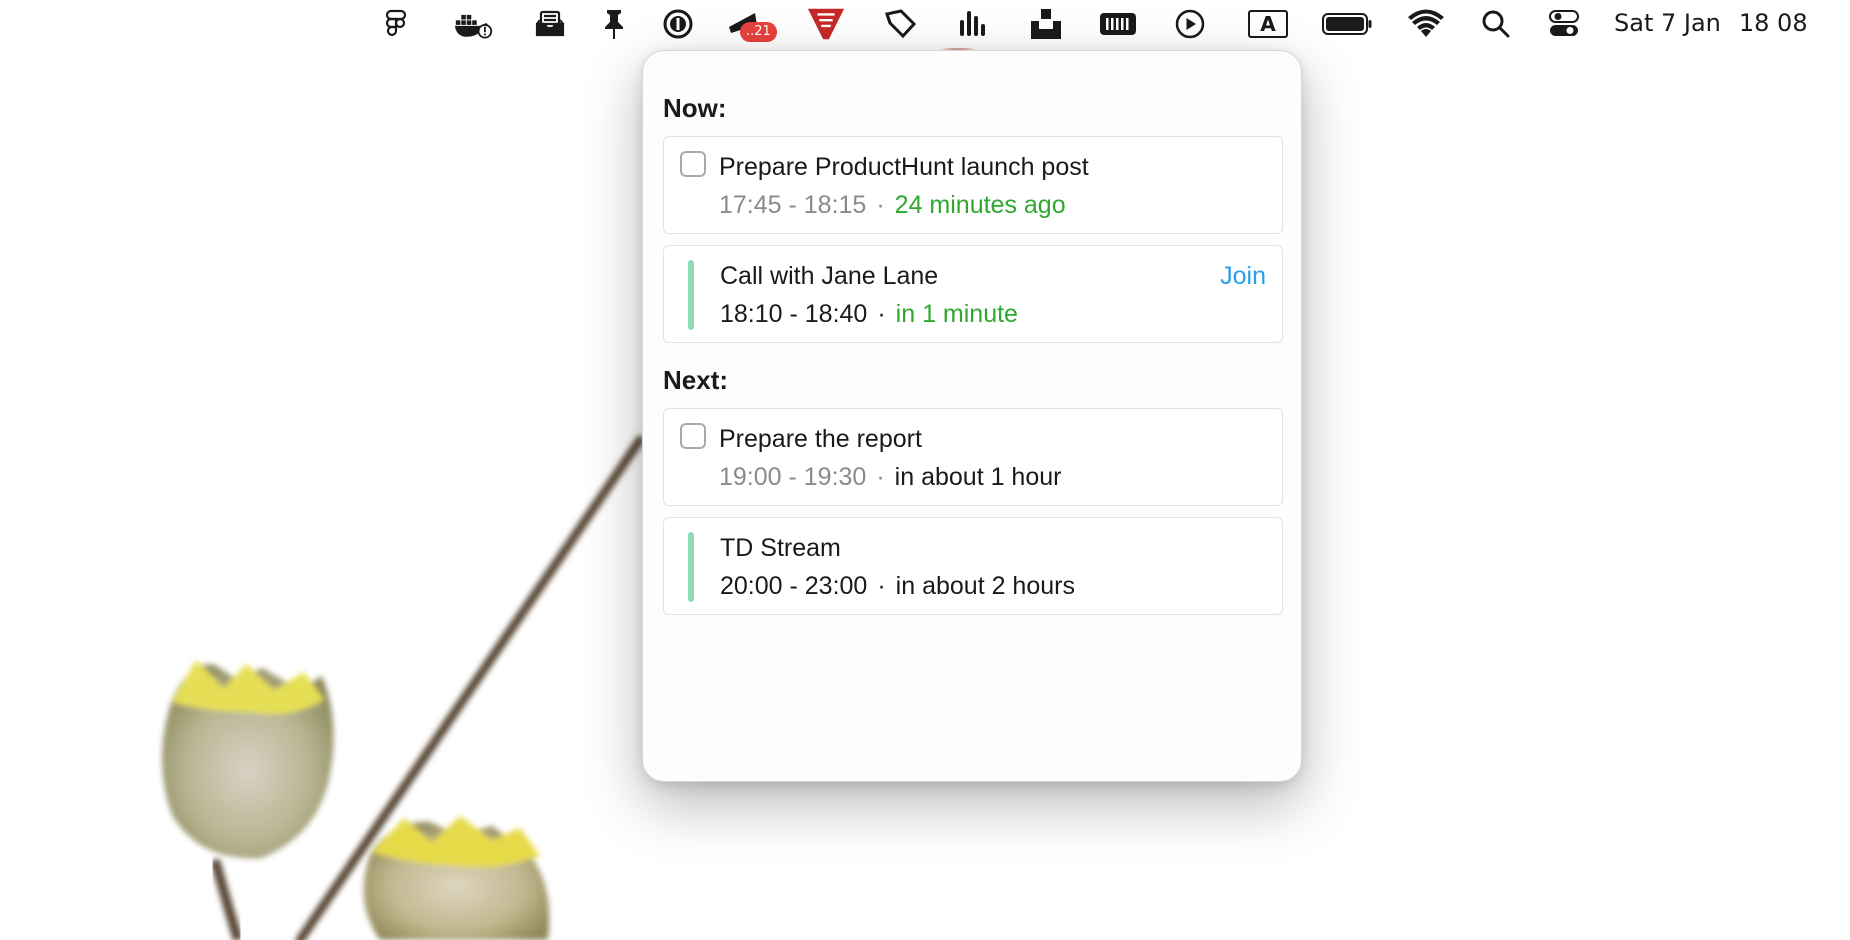  I want to click on task-title: Prepare ProductHunt launch post, so click(904, 167).